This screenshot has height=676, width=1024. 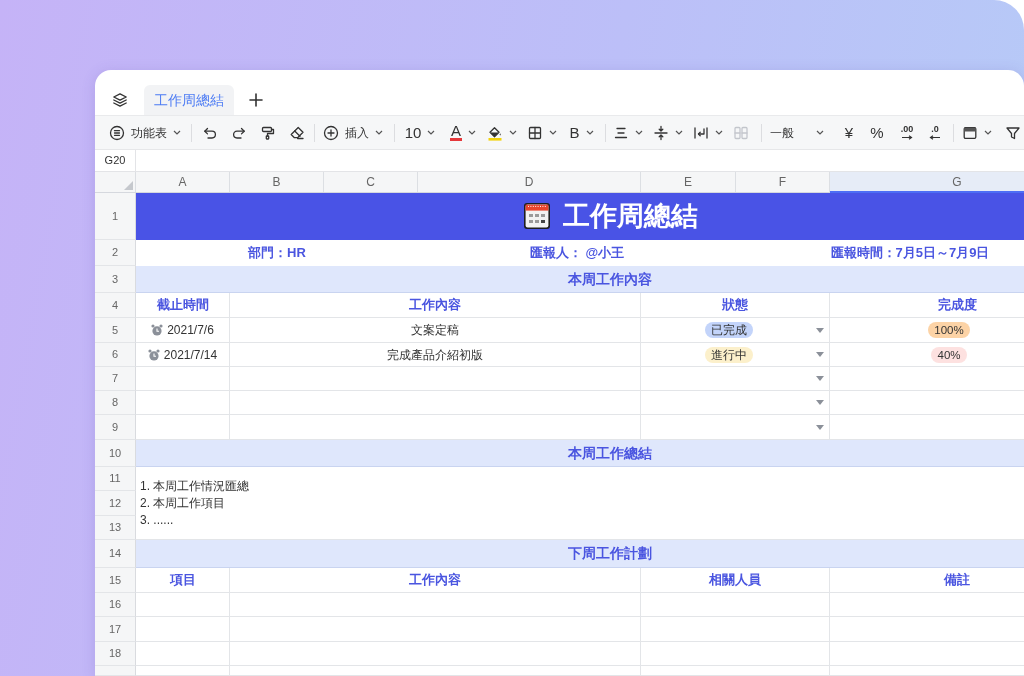 I want to click on bold-button: B, so click(x=581, y=132).